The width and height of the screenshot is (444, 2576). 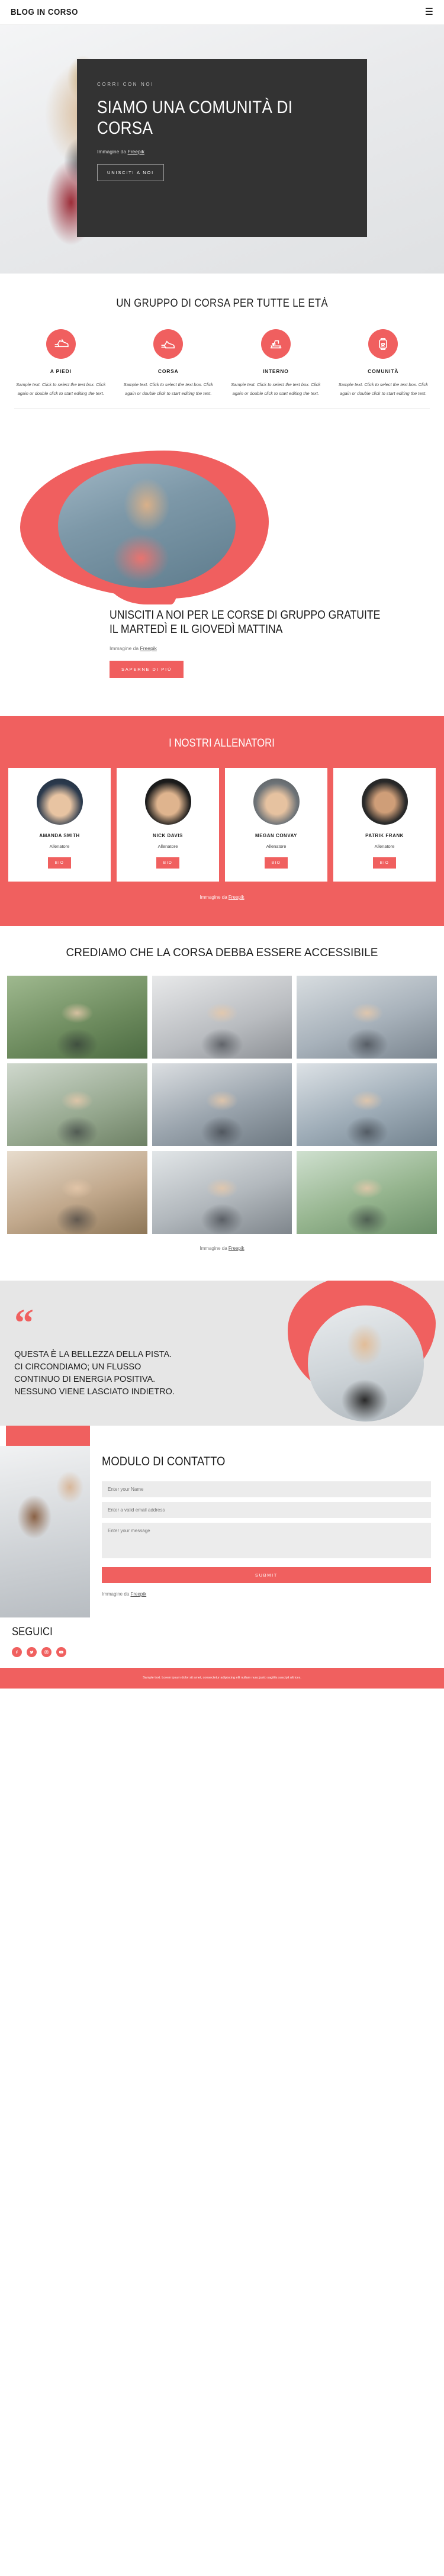 I want to click on hero-credit-link: Freepik, so click(x=136, y=152).